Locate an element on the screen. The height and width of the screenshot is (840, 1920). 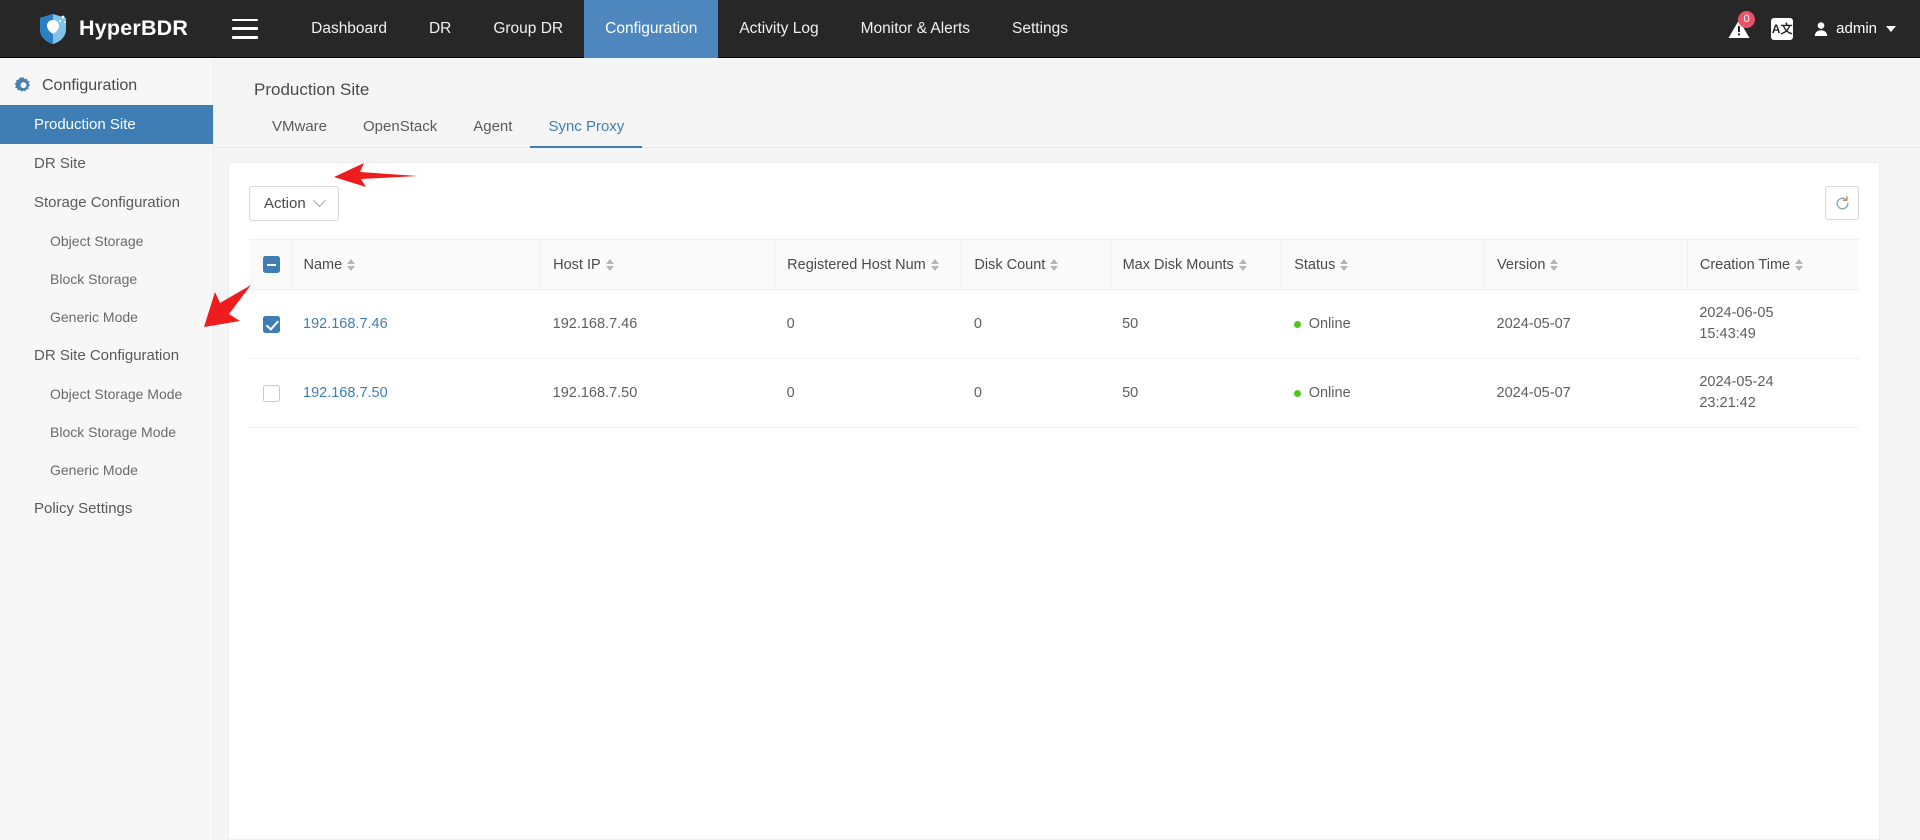
status-dot-icon is located at coordinates (1297, 324).